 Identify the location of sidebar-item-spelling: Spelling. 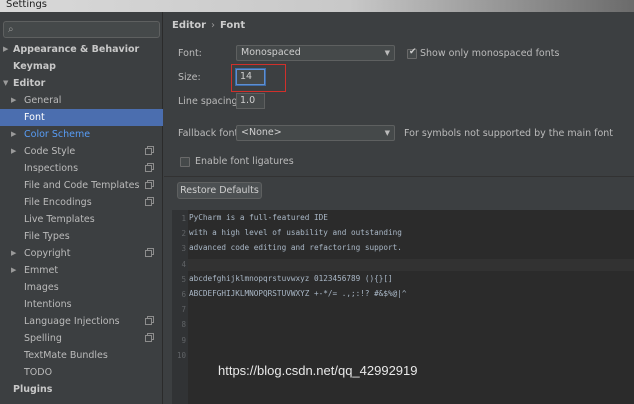
(81, 338).